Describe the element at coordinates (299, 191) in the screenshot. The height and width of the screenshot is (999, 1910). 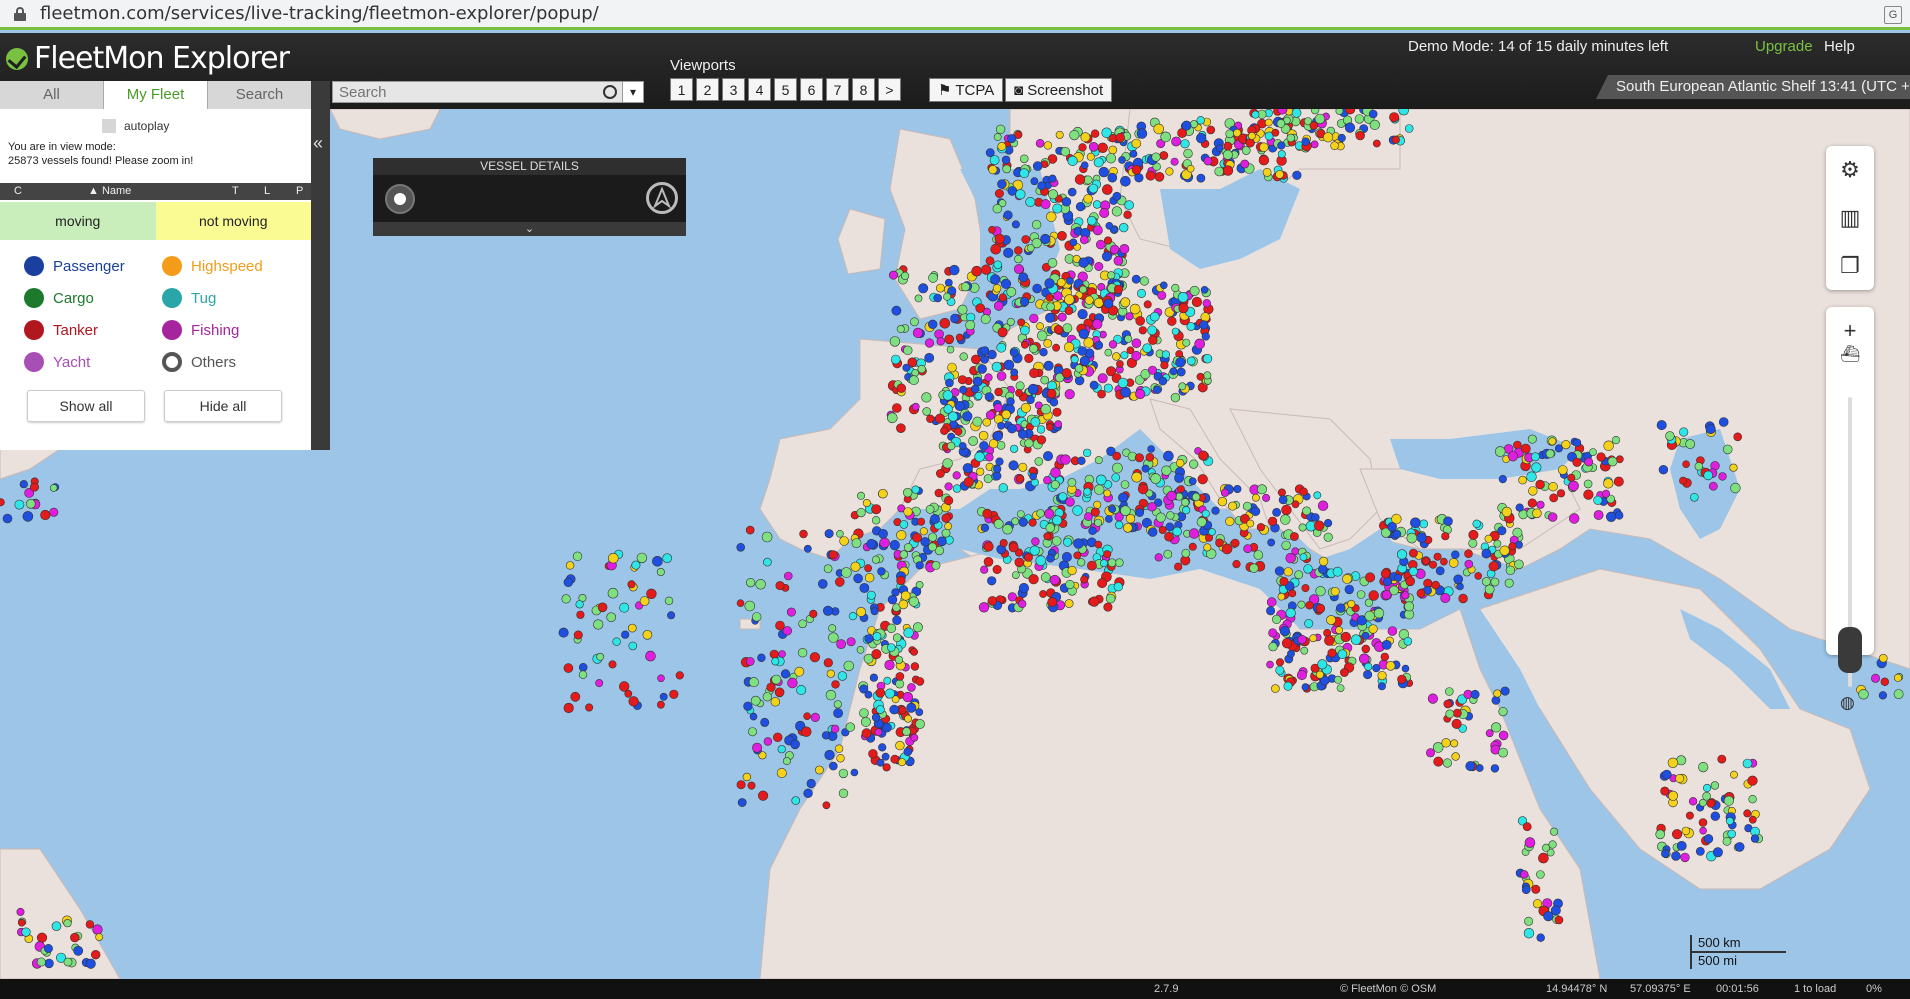
I see `column-p: P` at that location.